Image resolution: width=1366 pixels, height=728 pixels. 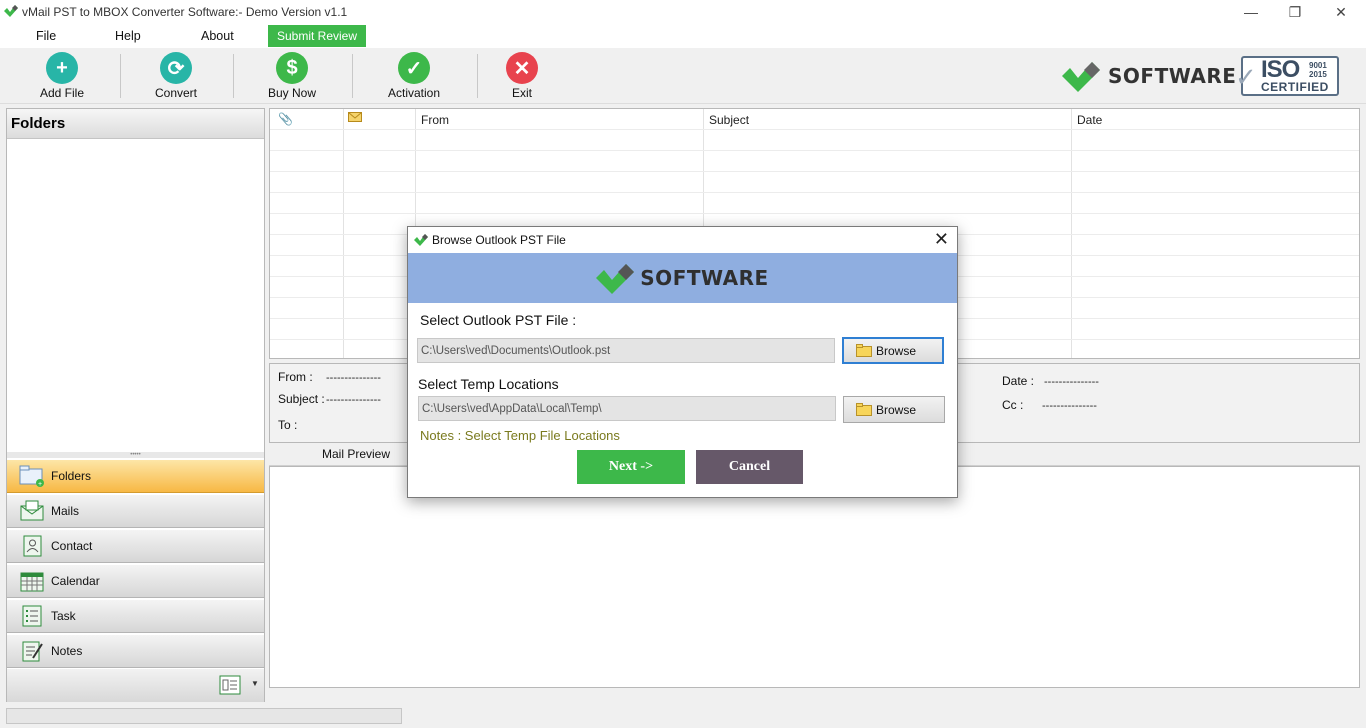 What do you see at coordinates (135, 476) in the screenshot?
I see `nav-folders: + Folders` at bounding box center [135, 476].